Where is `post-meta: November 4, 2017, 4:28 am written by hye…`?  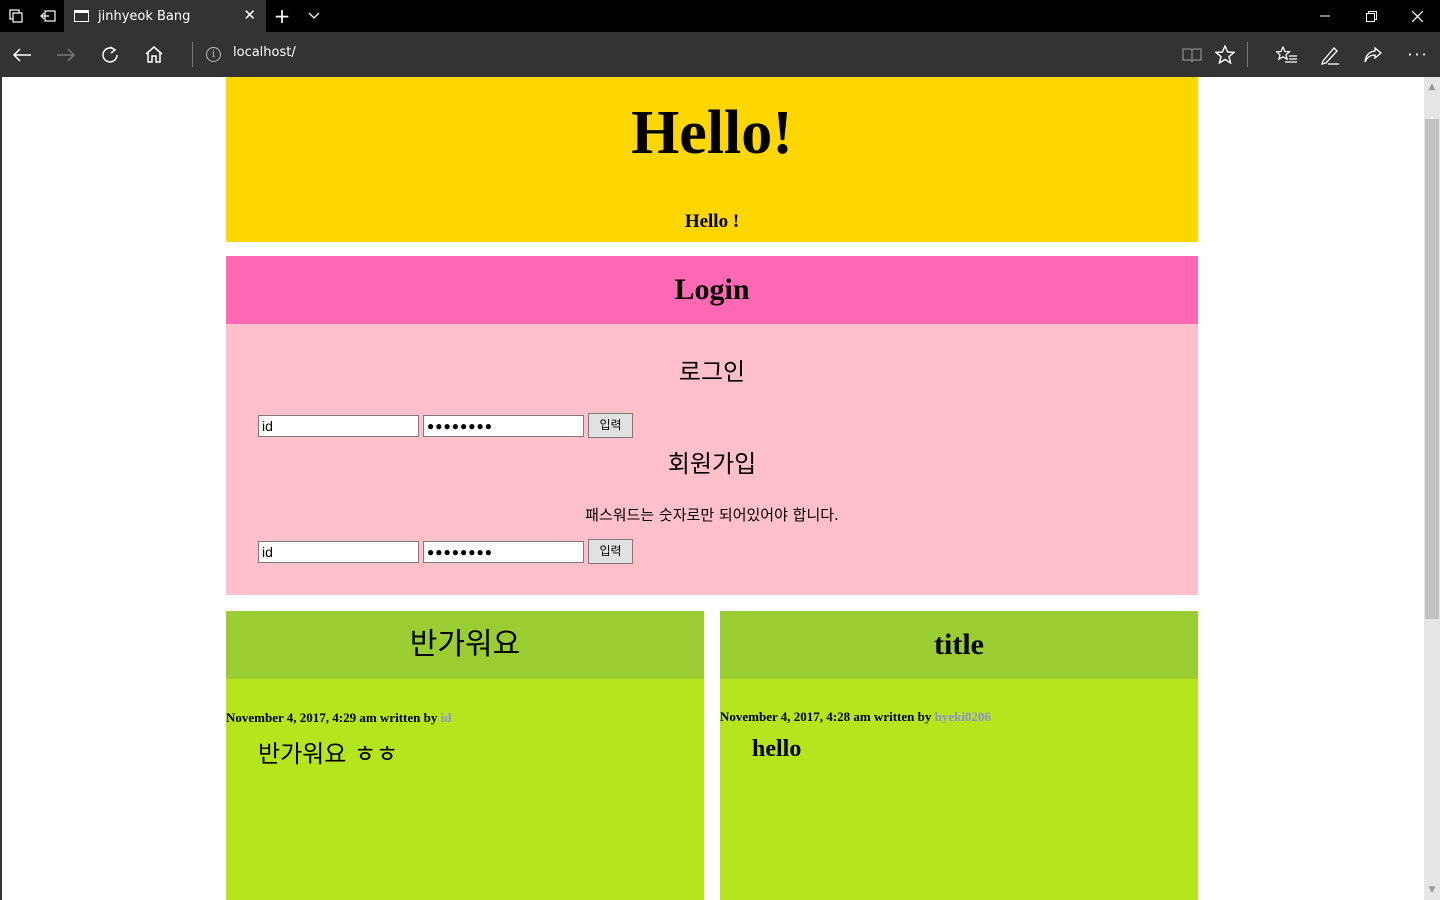
post-meta: November 4, 2017, 4:28 am written by hye… is located at coordinates (855, 717).